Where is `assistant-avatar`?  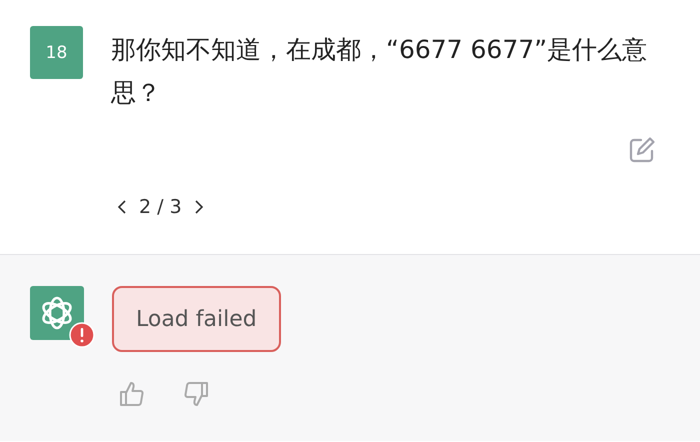
assistant-avatar is located at coordinates (57, 313).